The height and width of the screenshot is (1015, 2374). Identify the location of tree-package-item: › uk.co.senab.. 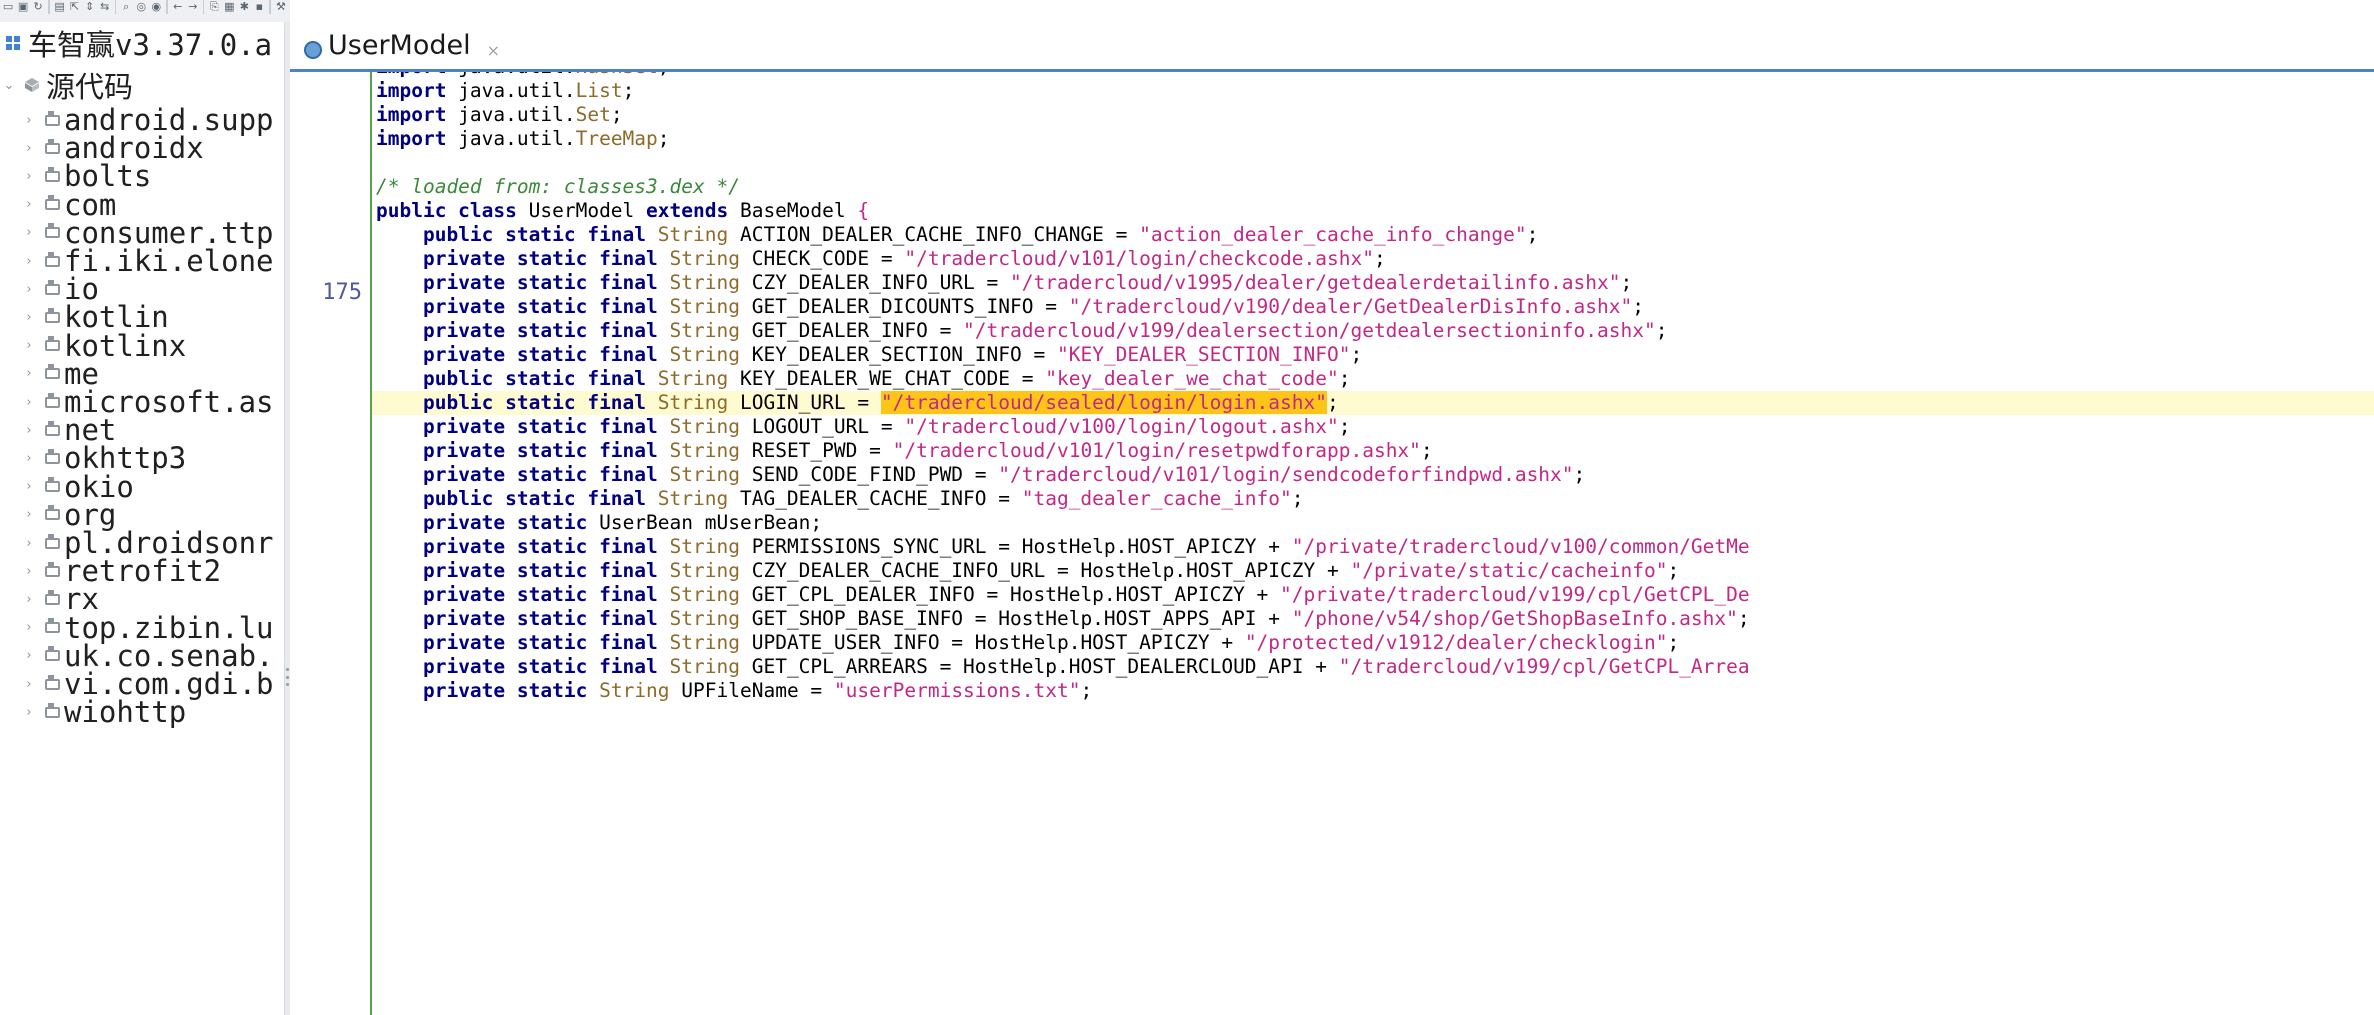
(142, 656).